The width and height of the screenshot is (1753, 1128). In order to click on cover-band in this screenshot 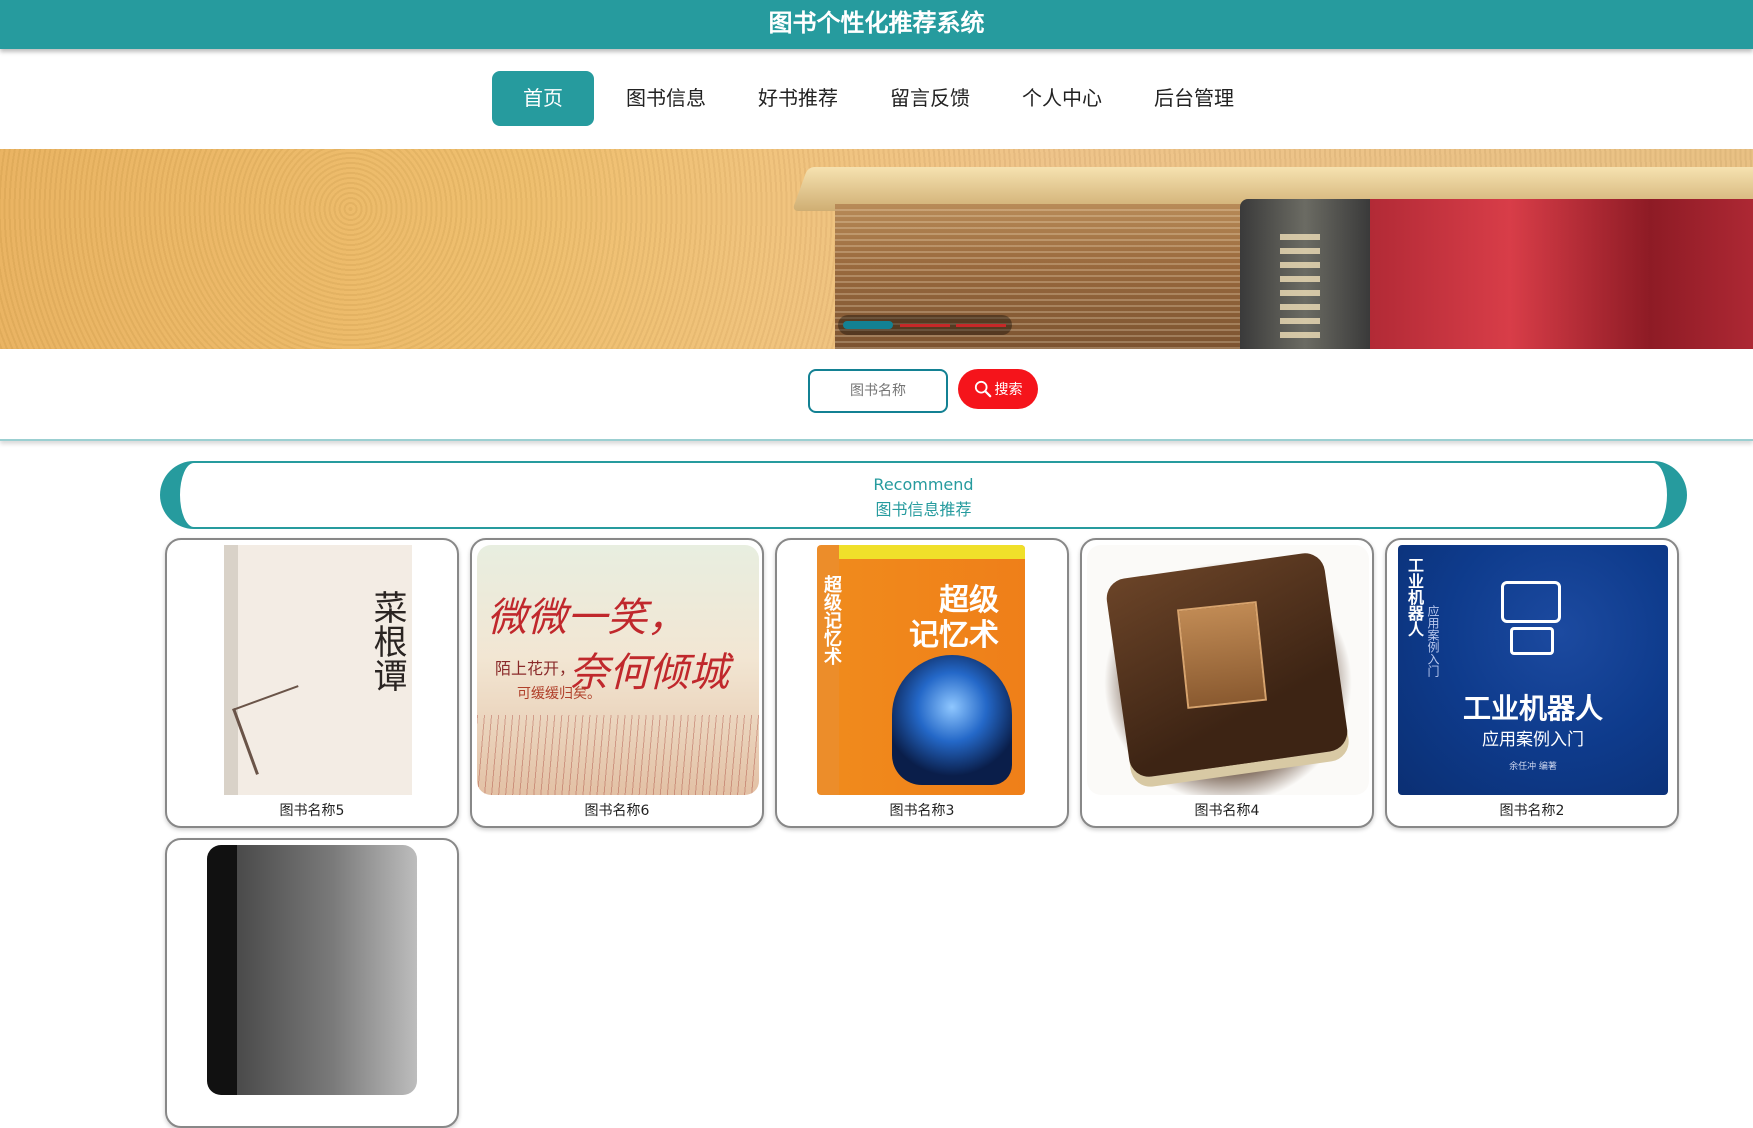, I will do `click(932, 552)`.